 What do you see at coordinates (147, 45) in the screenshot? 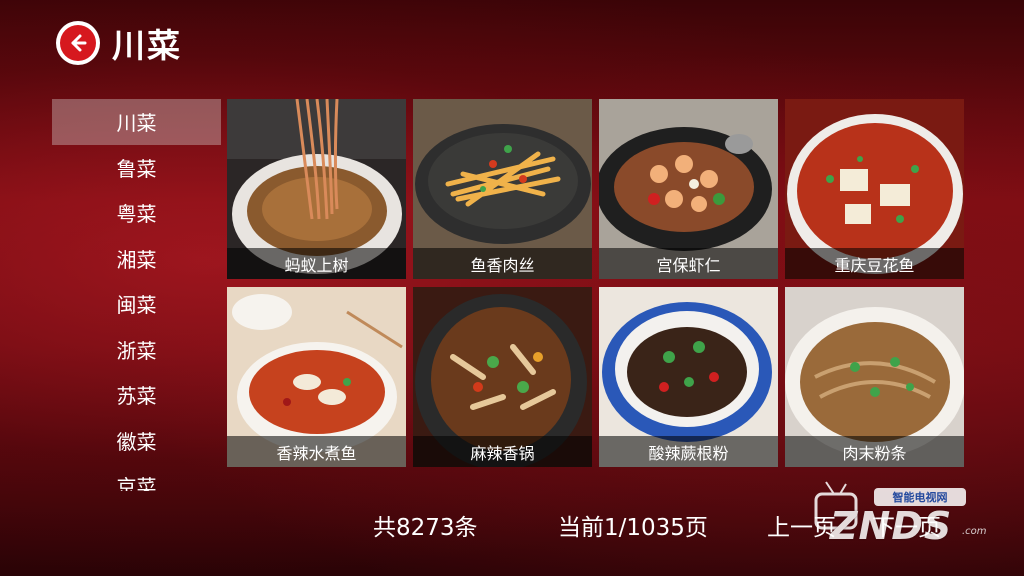
I see `page-title: 川菜` at bounding box center [147, 45].